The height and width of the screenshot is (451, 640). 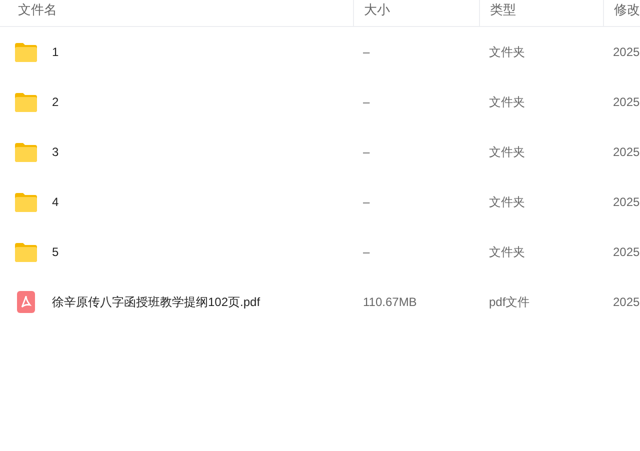 I want to click on column-header: 修改, so click(x=627, y=10).